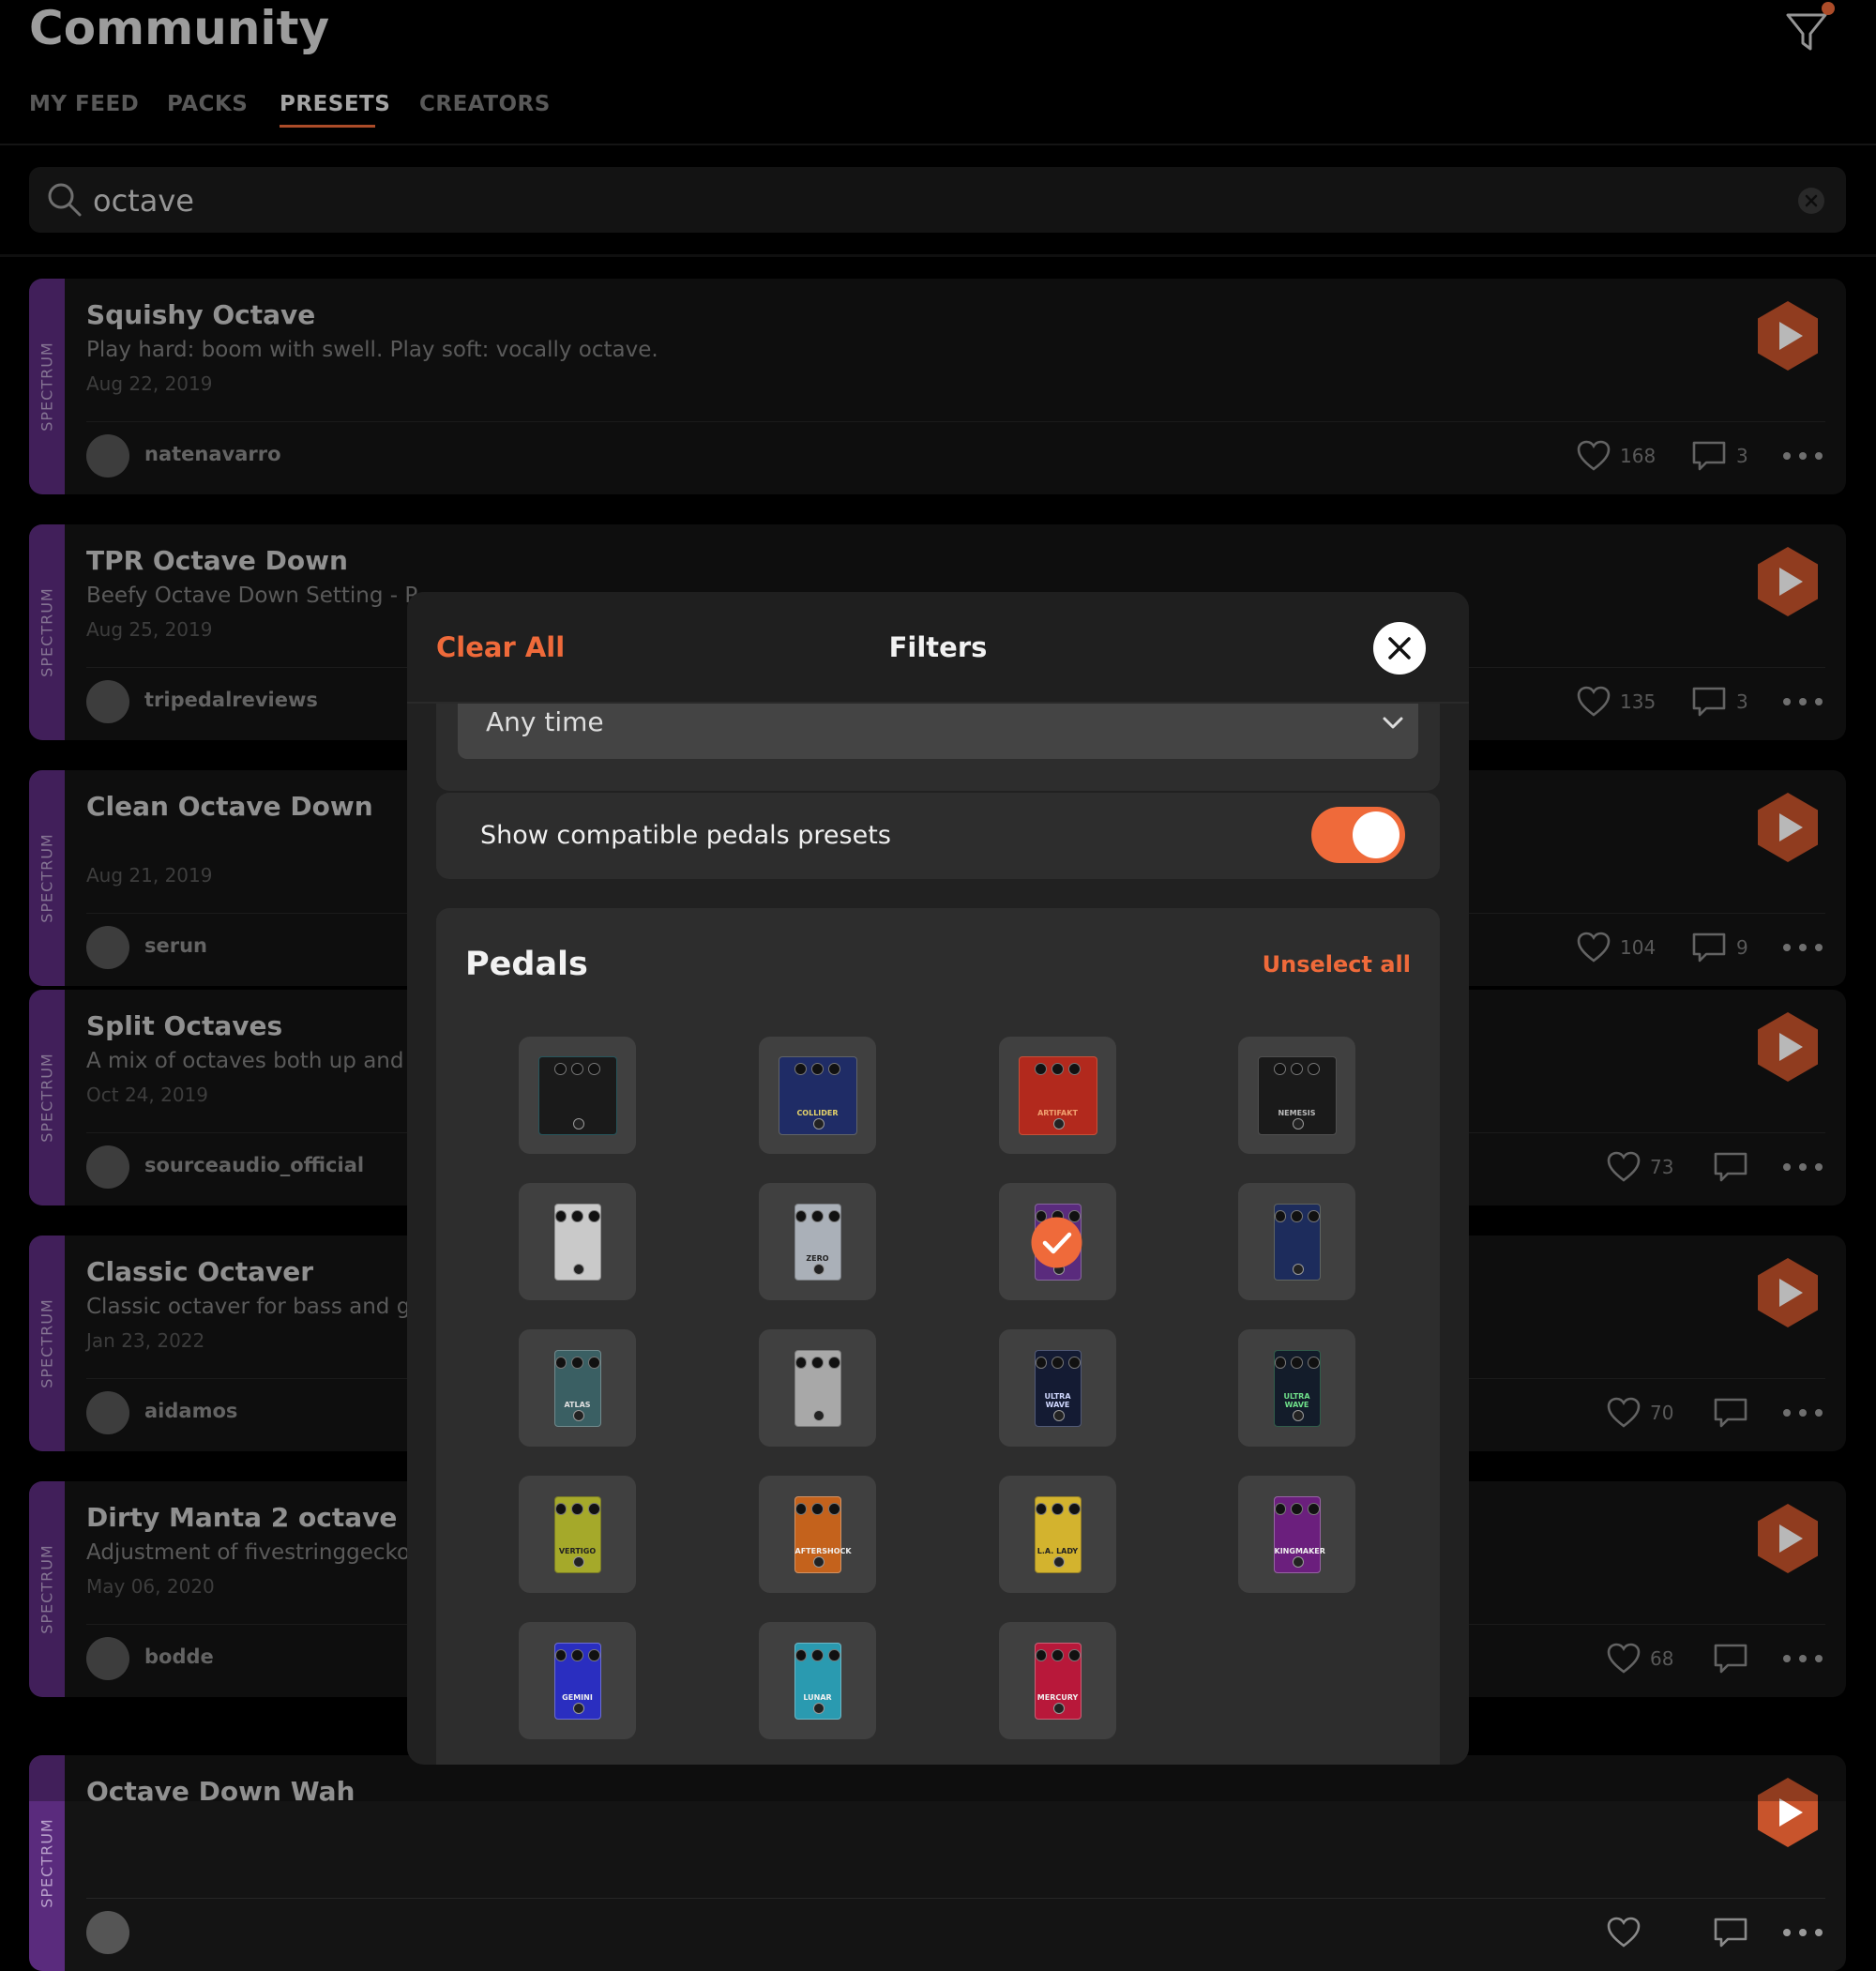 The width and height of the screenshot is (1876, 1971). I want to click on compatible-pedals-toggle, so click(1358, 835).